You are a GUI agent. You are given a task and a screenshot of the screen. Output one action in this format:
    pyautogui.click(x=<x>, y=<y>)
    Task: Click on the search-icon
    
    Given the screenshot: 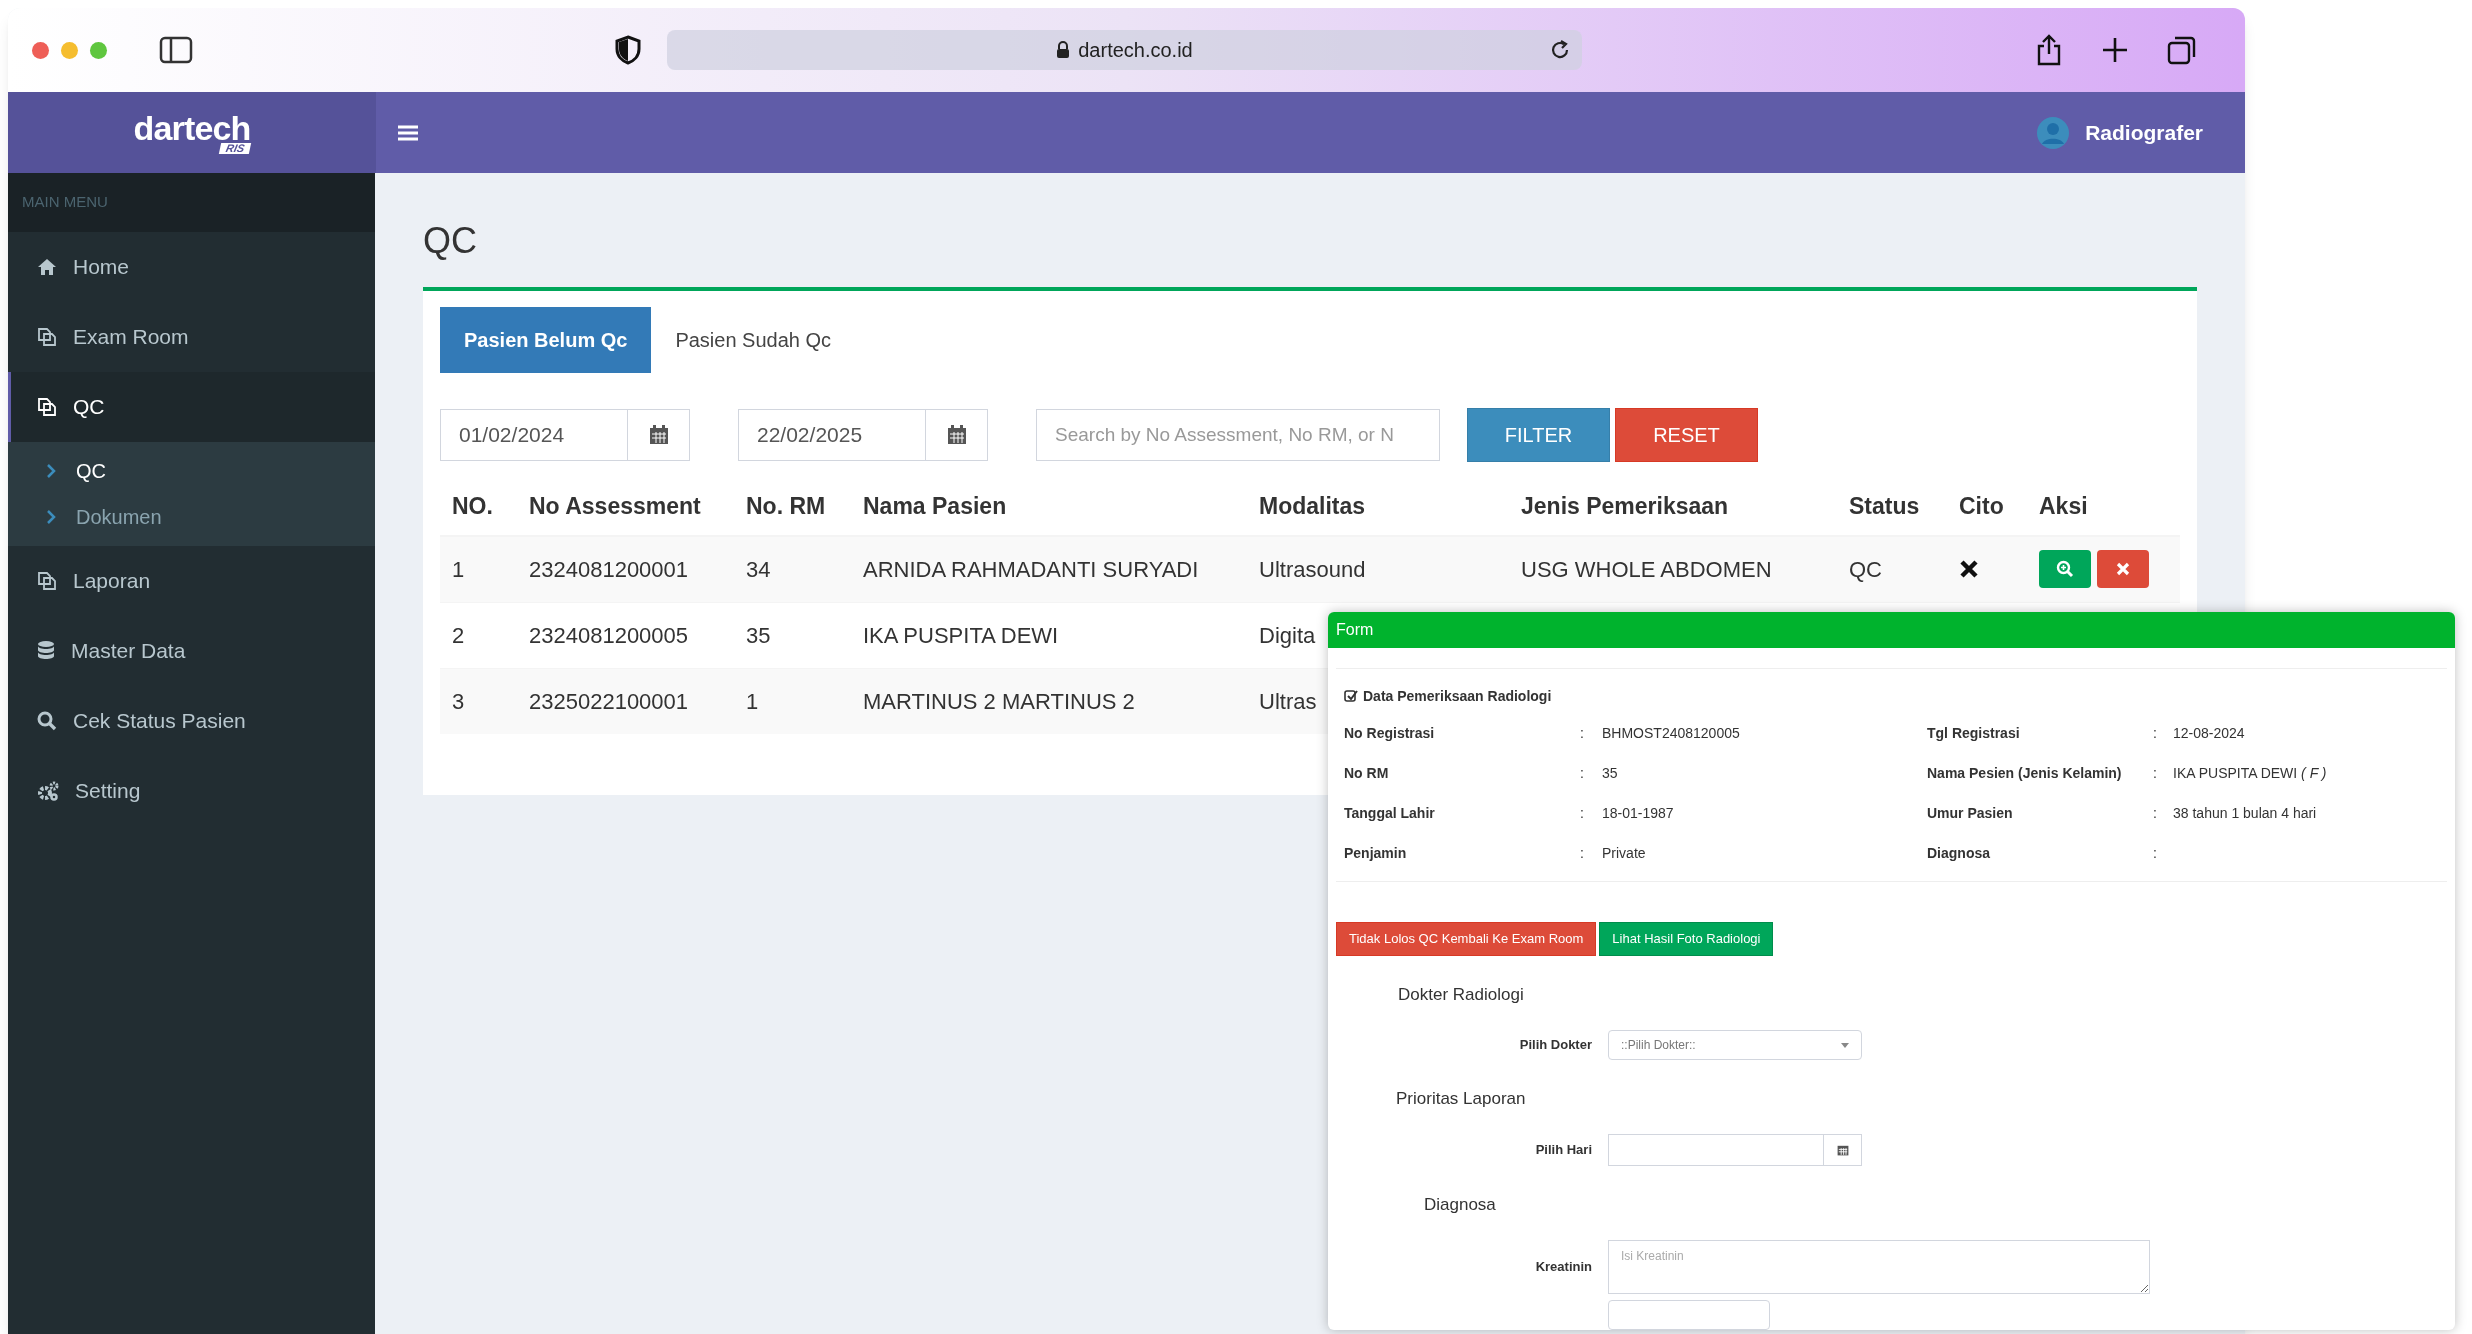 What is the action you would take?
    pyautogui.click(x=47, y=721)
    